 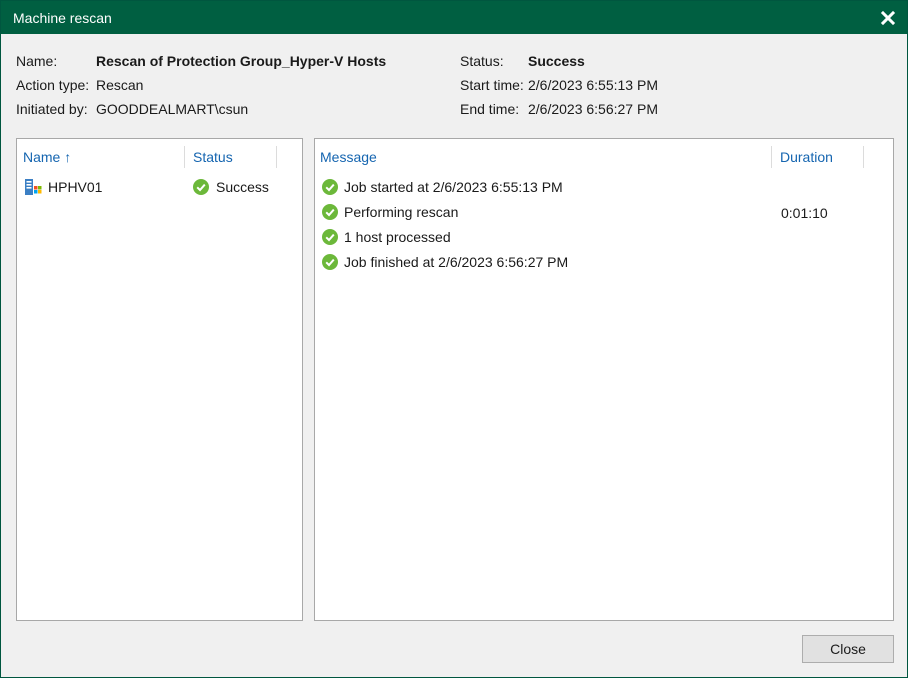 I want to click on close-icon, so click(x=888, y=18).